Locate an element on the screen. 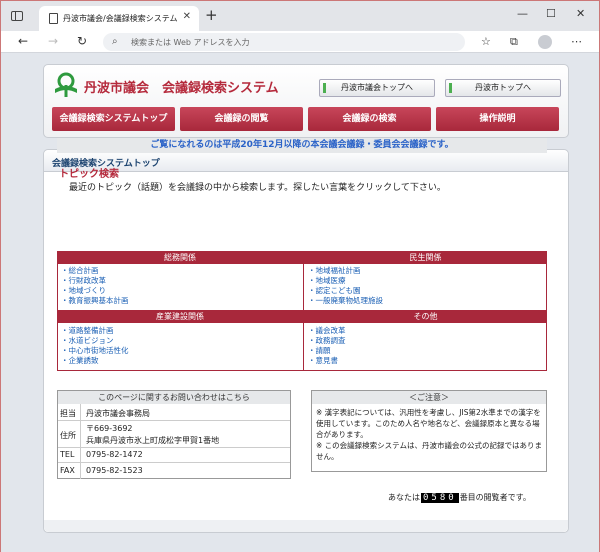 This screenshot has height=552, width=600. collections-icon: ⧉ is located at coordinates (514, 42).